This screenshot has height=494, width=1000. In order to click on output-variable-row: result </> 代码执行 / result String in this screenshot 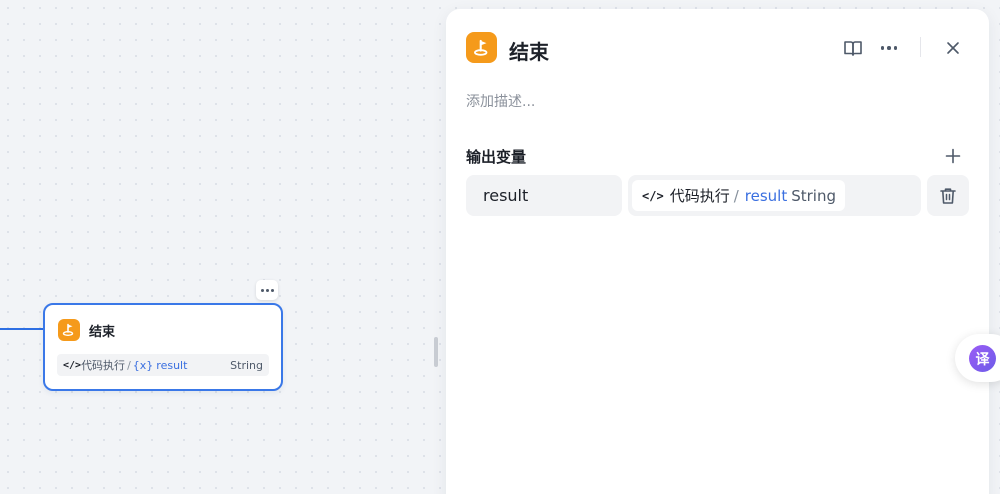, I will do `click(717, 196)`.